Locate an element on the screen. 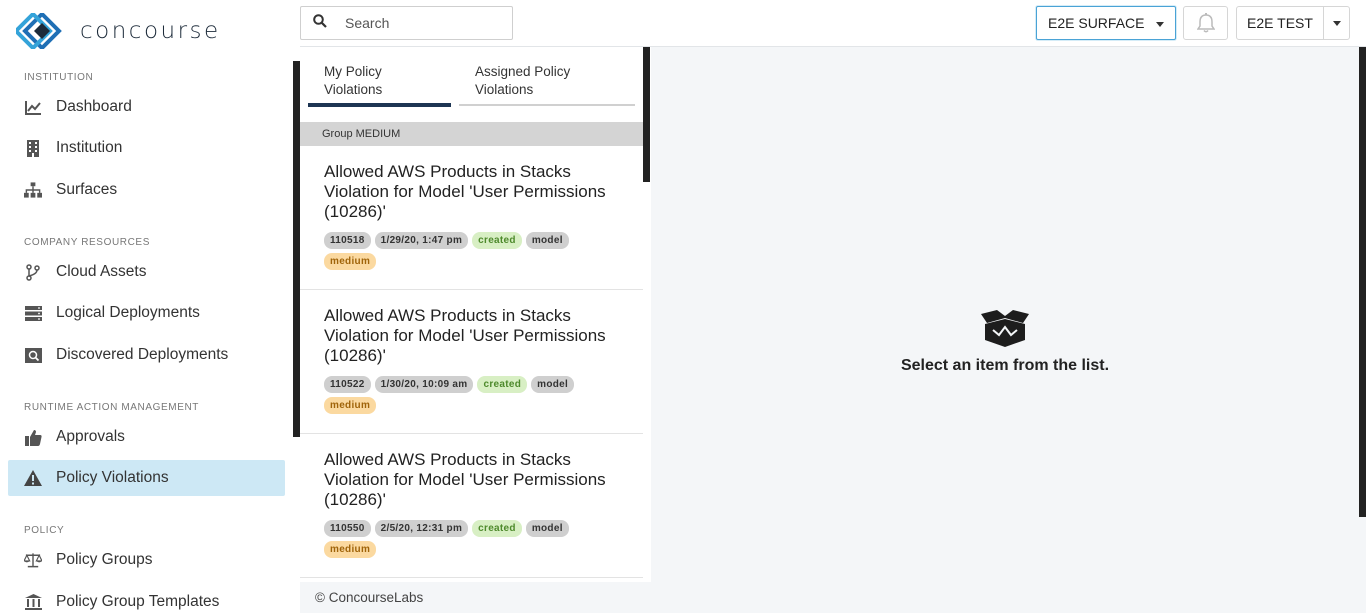 The width and height of the screenshot is (1366, 613). empty-message: Select an item from the list. is located at coordinates (1005, 365).